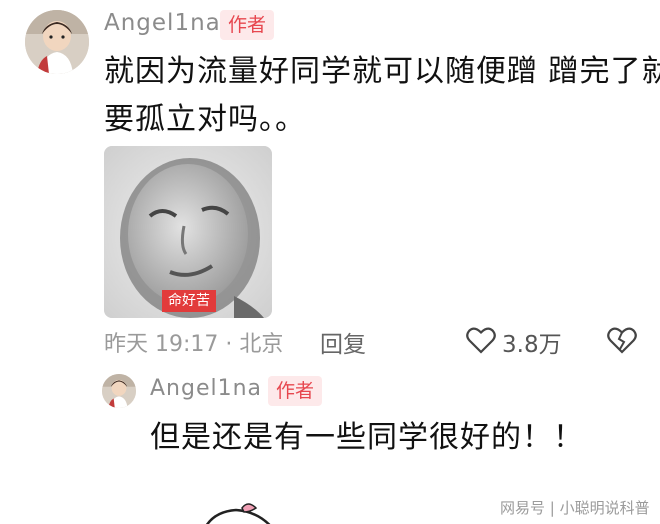  Describe the element at coordinates (367, 437) in the screenshot. I see `reply-text: 但是还是有一些同学很好的！！` at that location.